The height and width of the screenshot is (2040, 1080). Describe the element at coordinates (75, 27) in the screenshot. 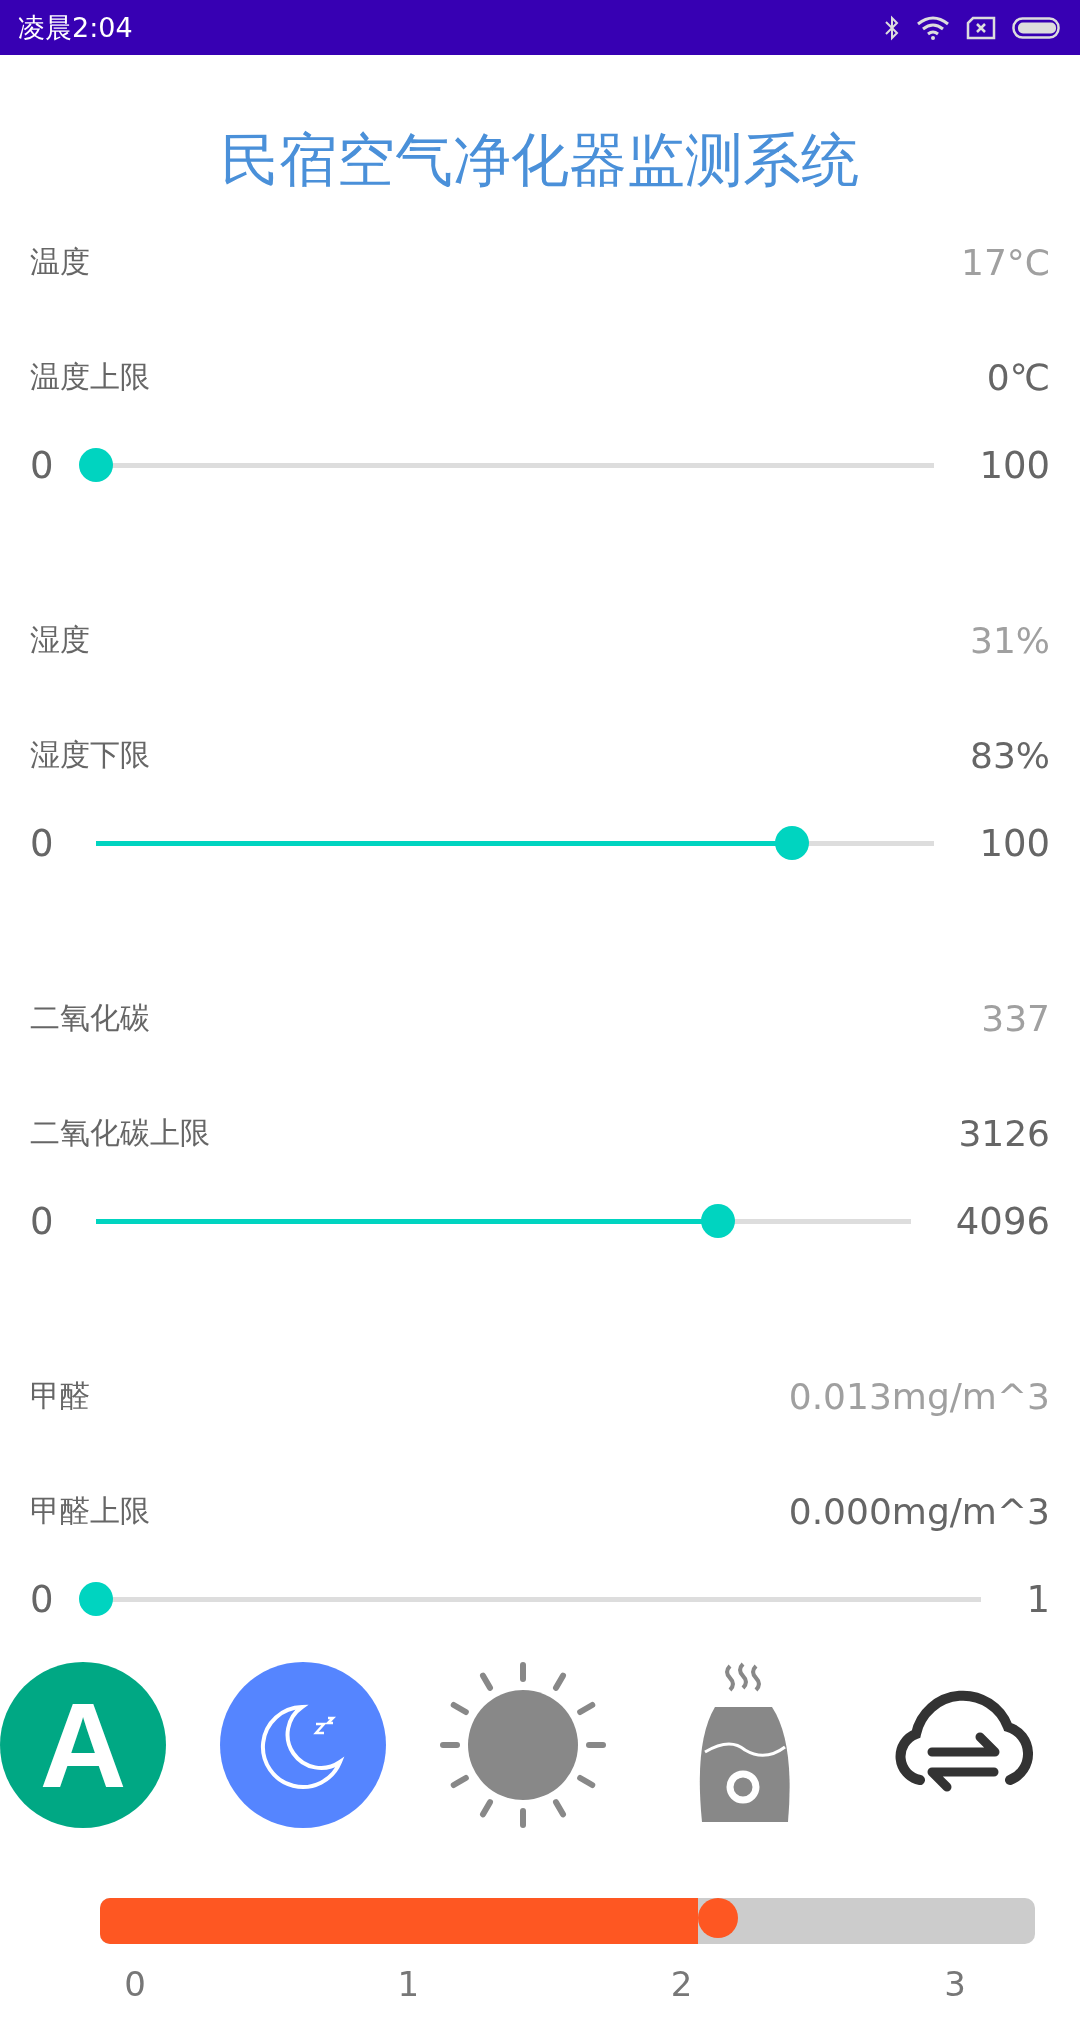

I see `status-time: 凌晨2:04` at that location.